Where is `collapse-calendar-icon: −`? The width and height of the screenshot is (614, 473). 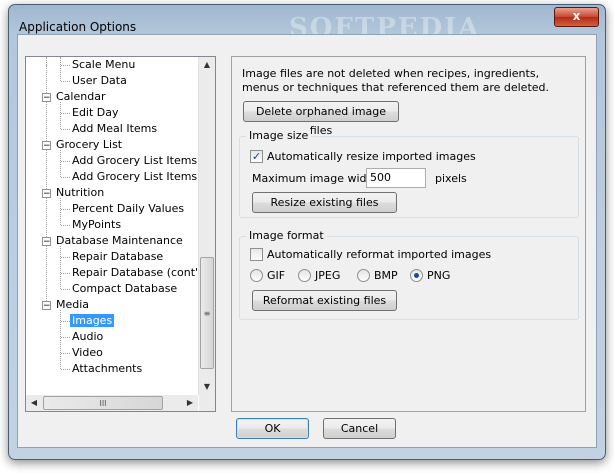
collapse-calendar-icon: − is located at coordinates (46, 98).